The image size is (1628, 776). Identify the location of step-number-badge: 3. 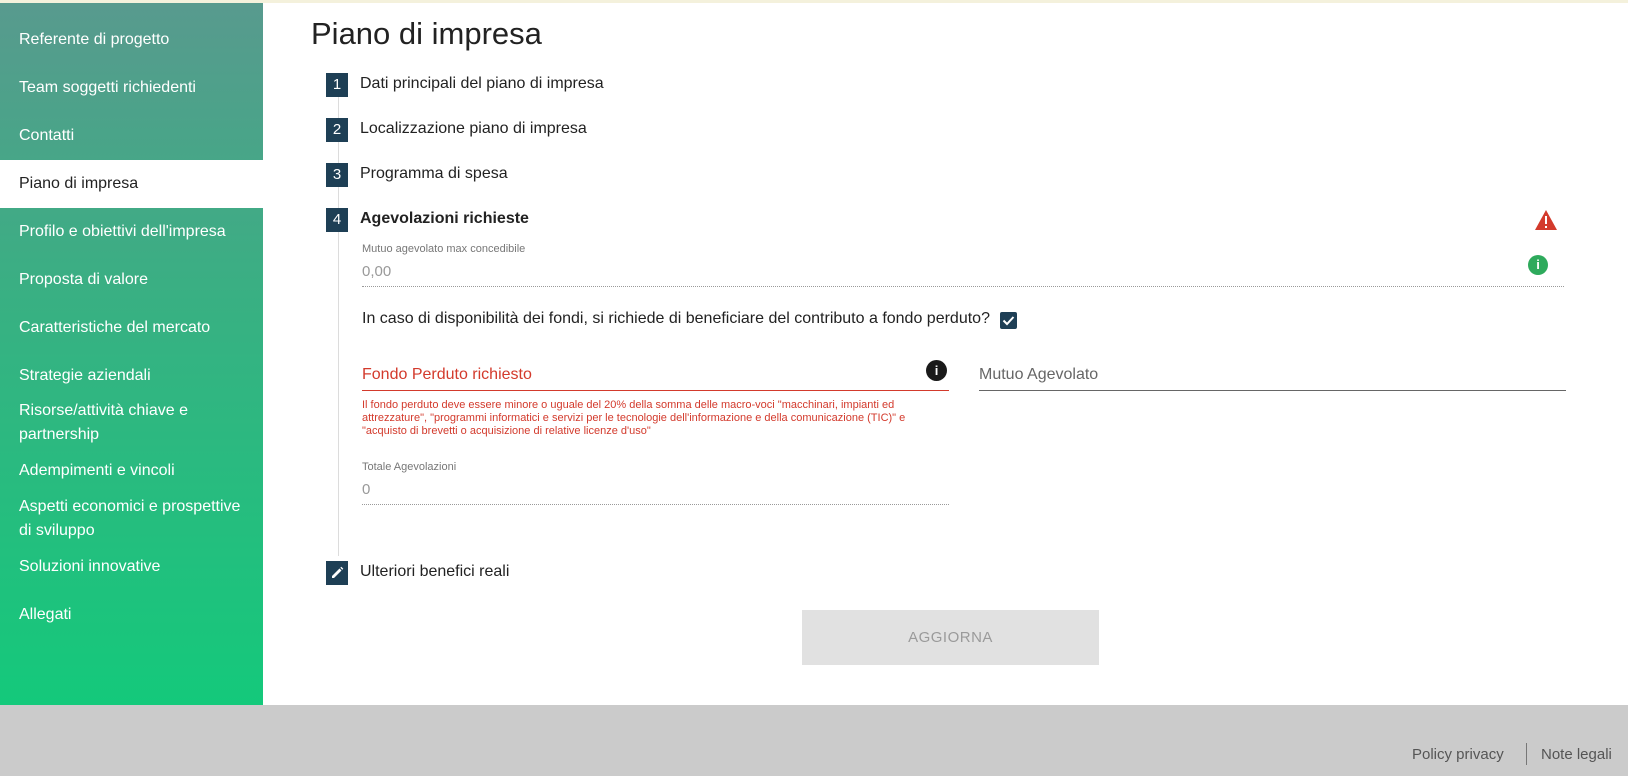
(337, 175).